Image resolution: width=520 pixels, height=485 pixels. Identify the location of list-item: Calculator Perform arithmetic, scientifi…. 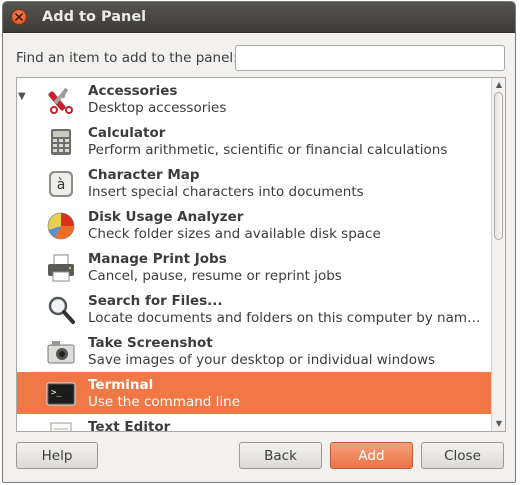
(254, 141).